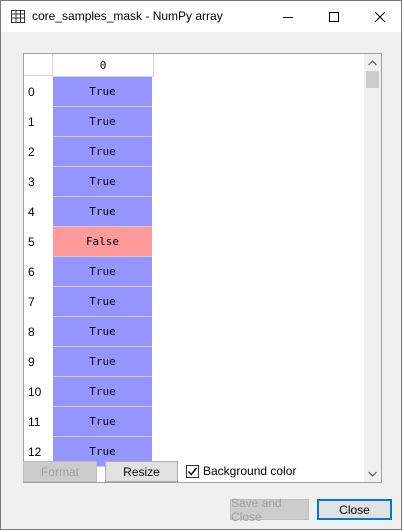  What do you see at coordinates (60, 471) in the screenshot?
I see `format-button: Format` at bounding box center [60, 471].